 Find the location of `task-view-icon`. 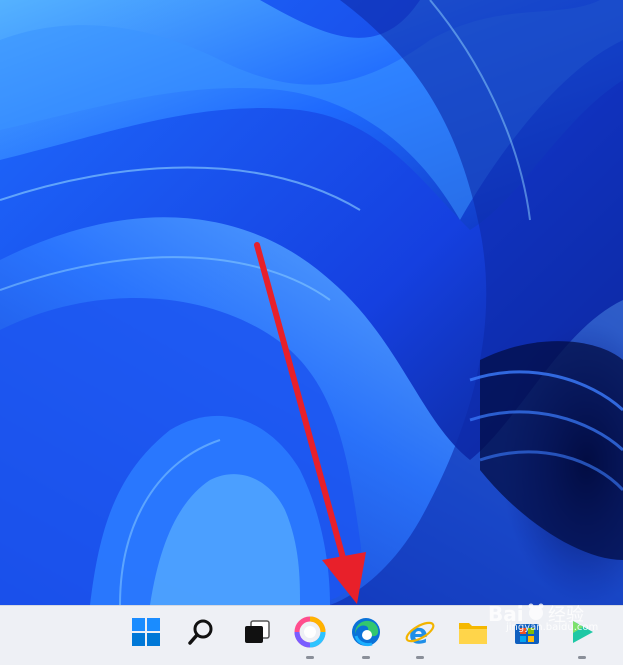

task-view-icon is located at coordinates (257, 631).